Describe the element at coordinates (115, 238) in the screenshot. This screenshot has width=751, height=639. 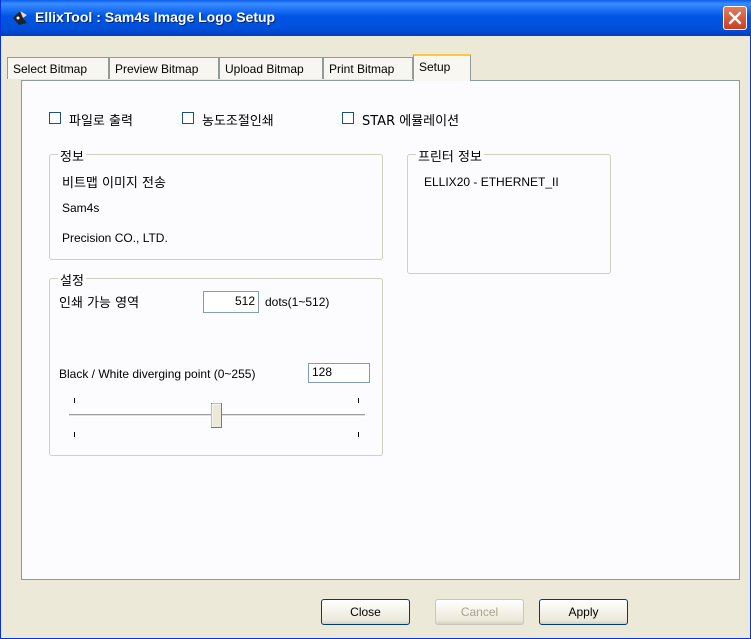
I see `info-line-3: Precision CO., LTD.` at that location.